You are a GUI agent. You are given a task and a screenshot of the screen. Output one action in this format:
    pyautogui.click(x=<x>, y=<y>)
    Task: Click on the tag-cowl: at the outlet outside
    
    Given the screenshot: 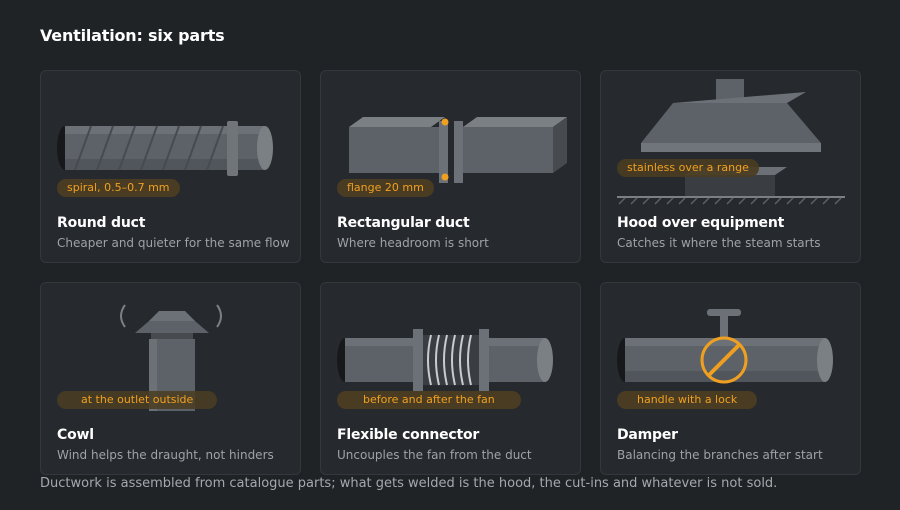 What is the action you would take?
    pyautogui.click(x=137, y=400)
    